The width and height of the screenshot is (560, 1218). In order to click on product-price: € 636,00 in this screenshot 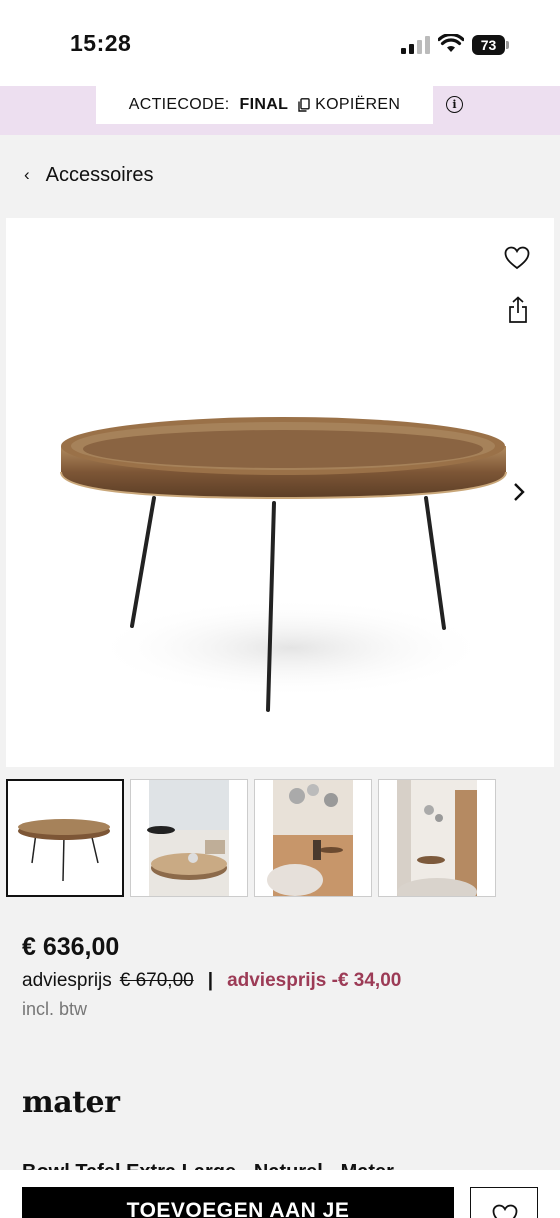, I will do `click(71, 947)`.